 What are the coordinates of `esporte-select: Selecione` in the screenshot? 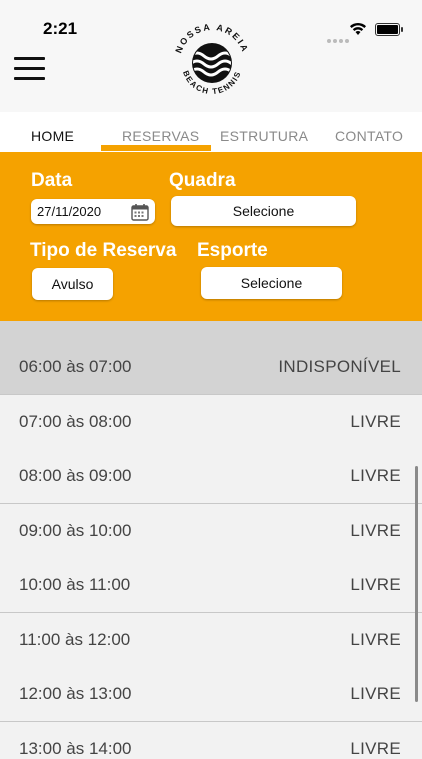 It's located at (271, 283).